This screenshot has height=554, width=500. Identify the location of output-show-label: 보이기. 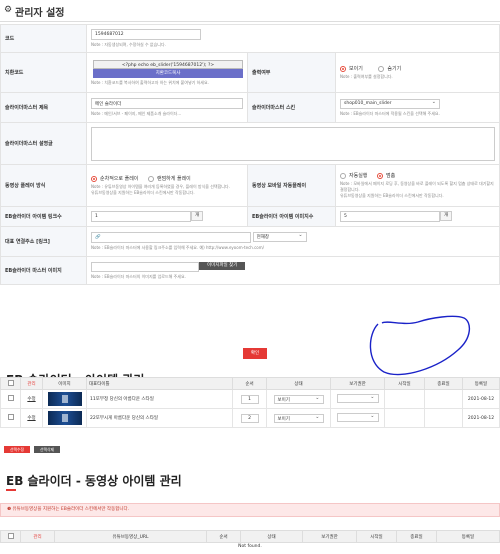
(356, 69).